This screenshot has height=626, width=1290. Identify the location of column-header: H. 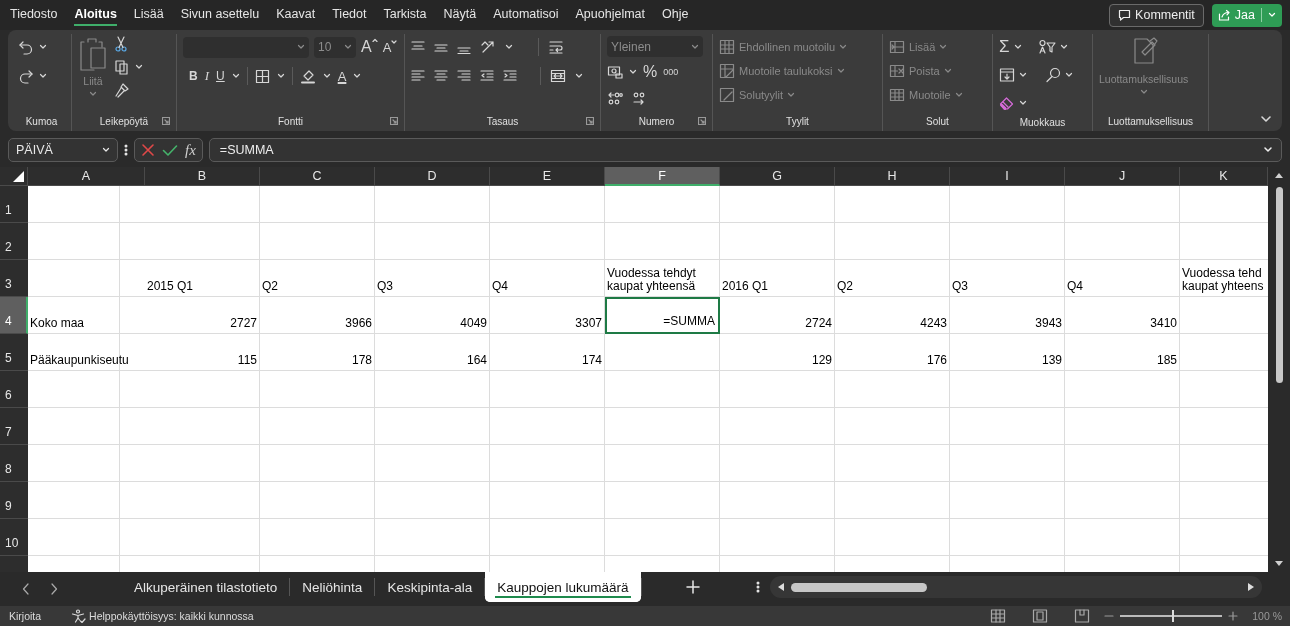
(892, 176).